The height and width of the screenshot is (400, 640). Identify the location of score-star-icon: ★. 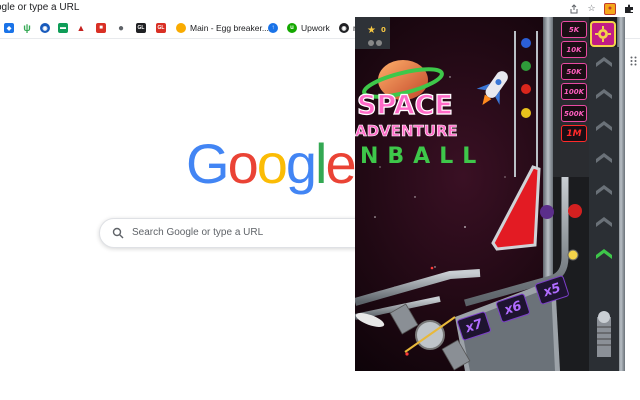
(371, 30).